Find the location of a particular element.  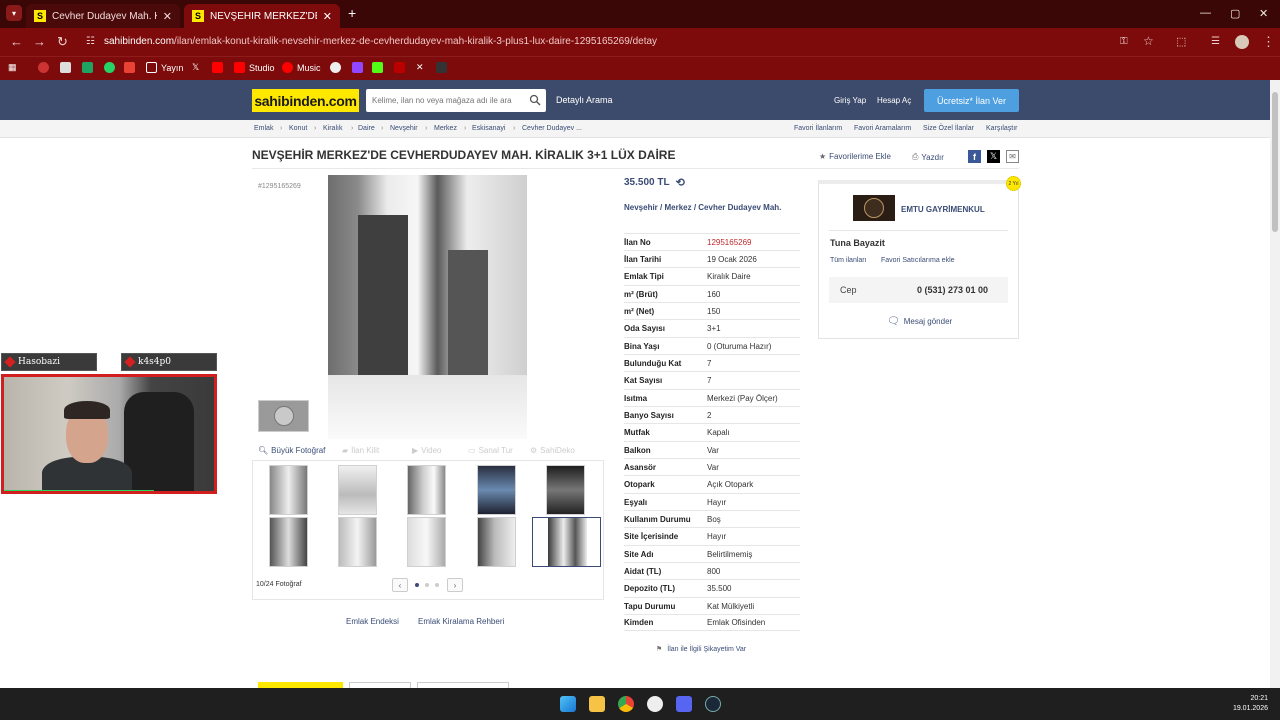

rental-guide-link: Emlak Kiralama Rehberi is located at coordinates (461, 621).